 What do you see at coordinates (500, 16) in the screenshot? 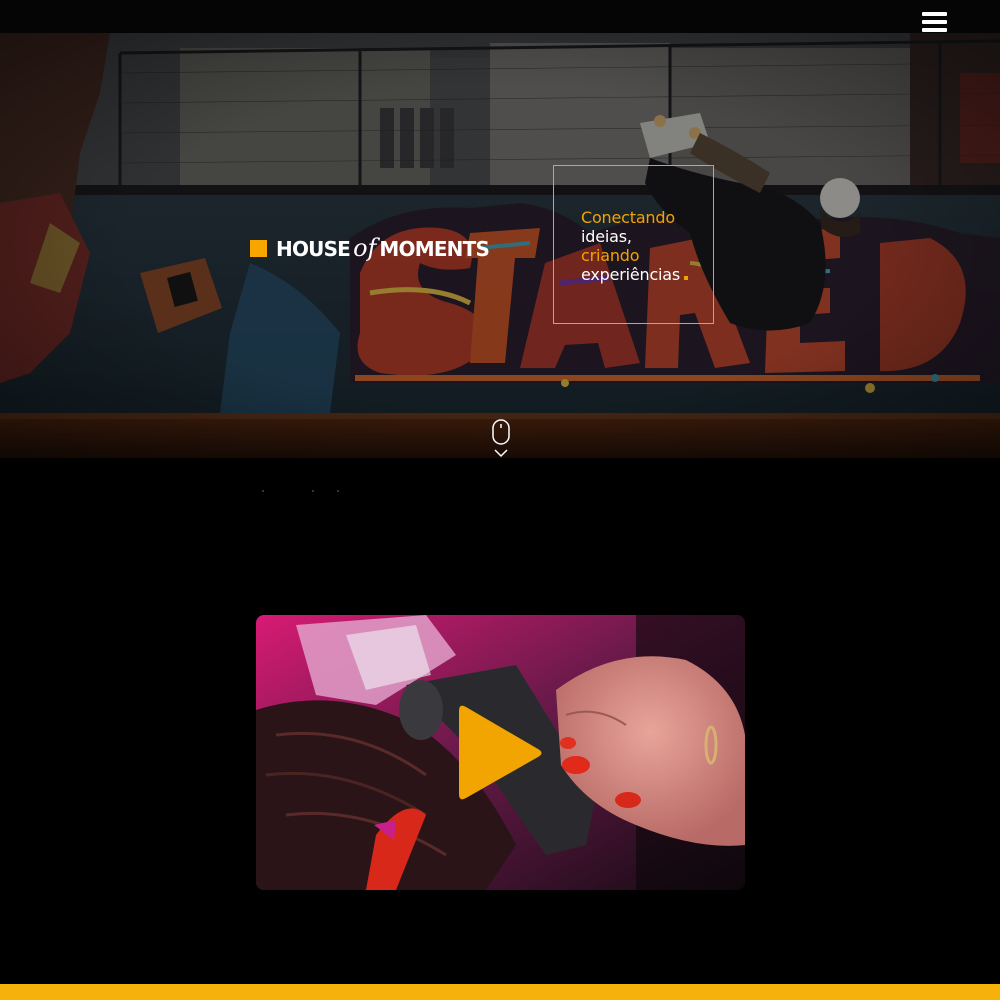
I see `top-bar` at bounding box center [500, 16].